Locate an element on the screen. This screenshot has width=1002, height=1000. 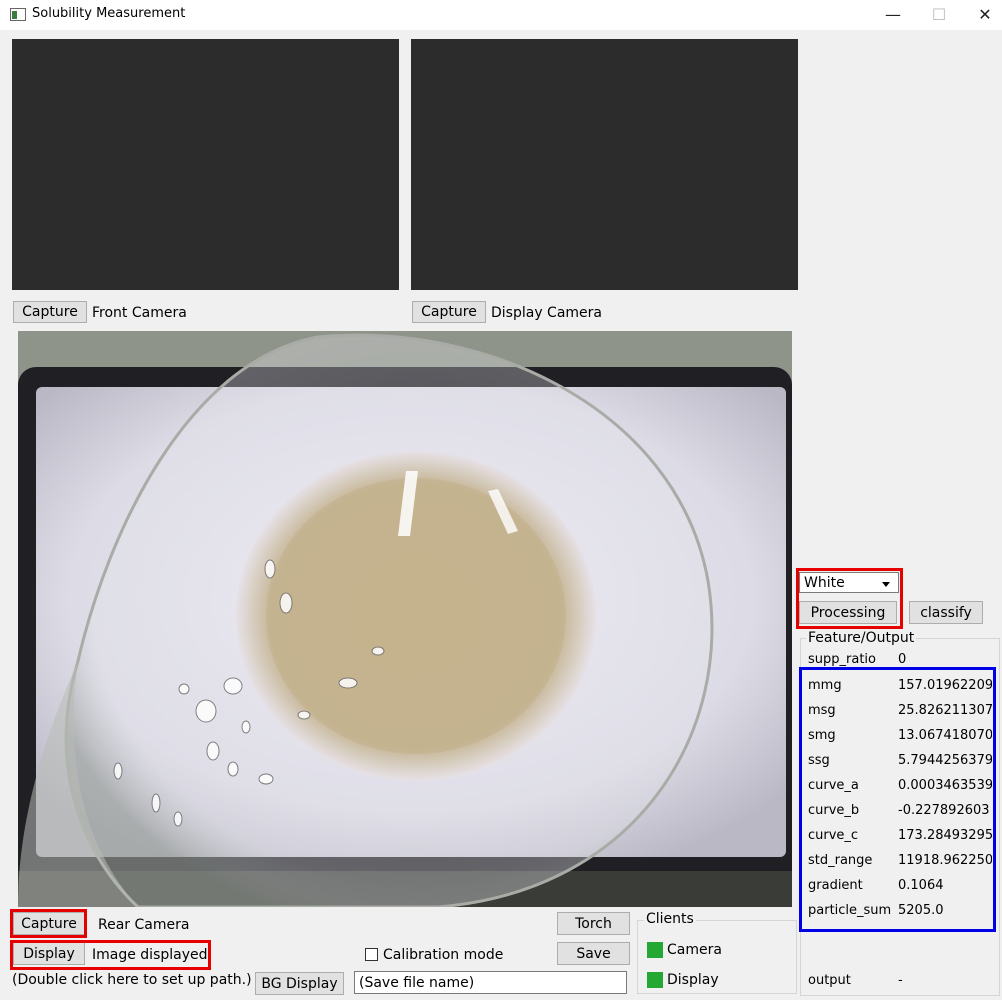
feature-output-title: Feature/Output is located at coordinates (861, 638).